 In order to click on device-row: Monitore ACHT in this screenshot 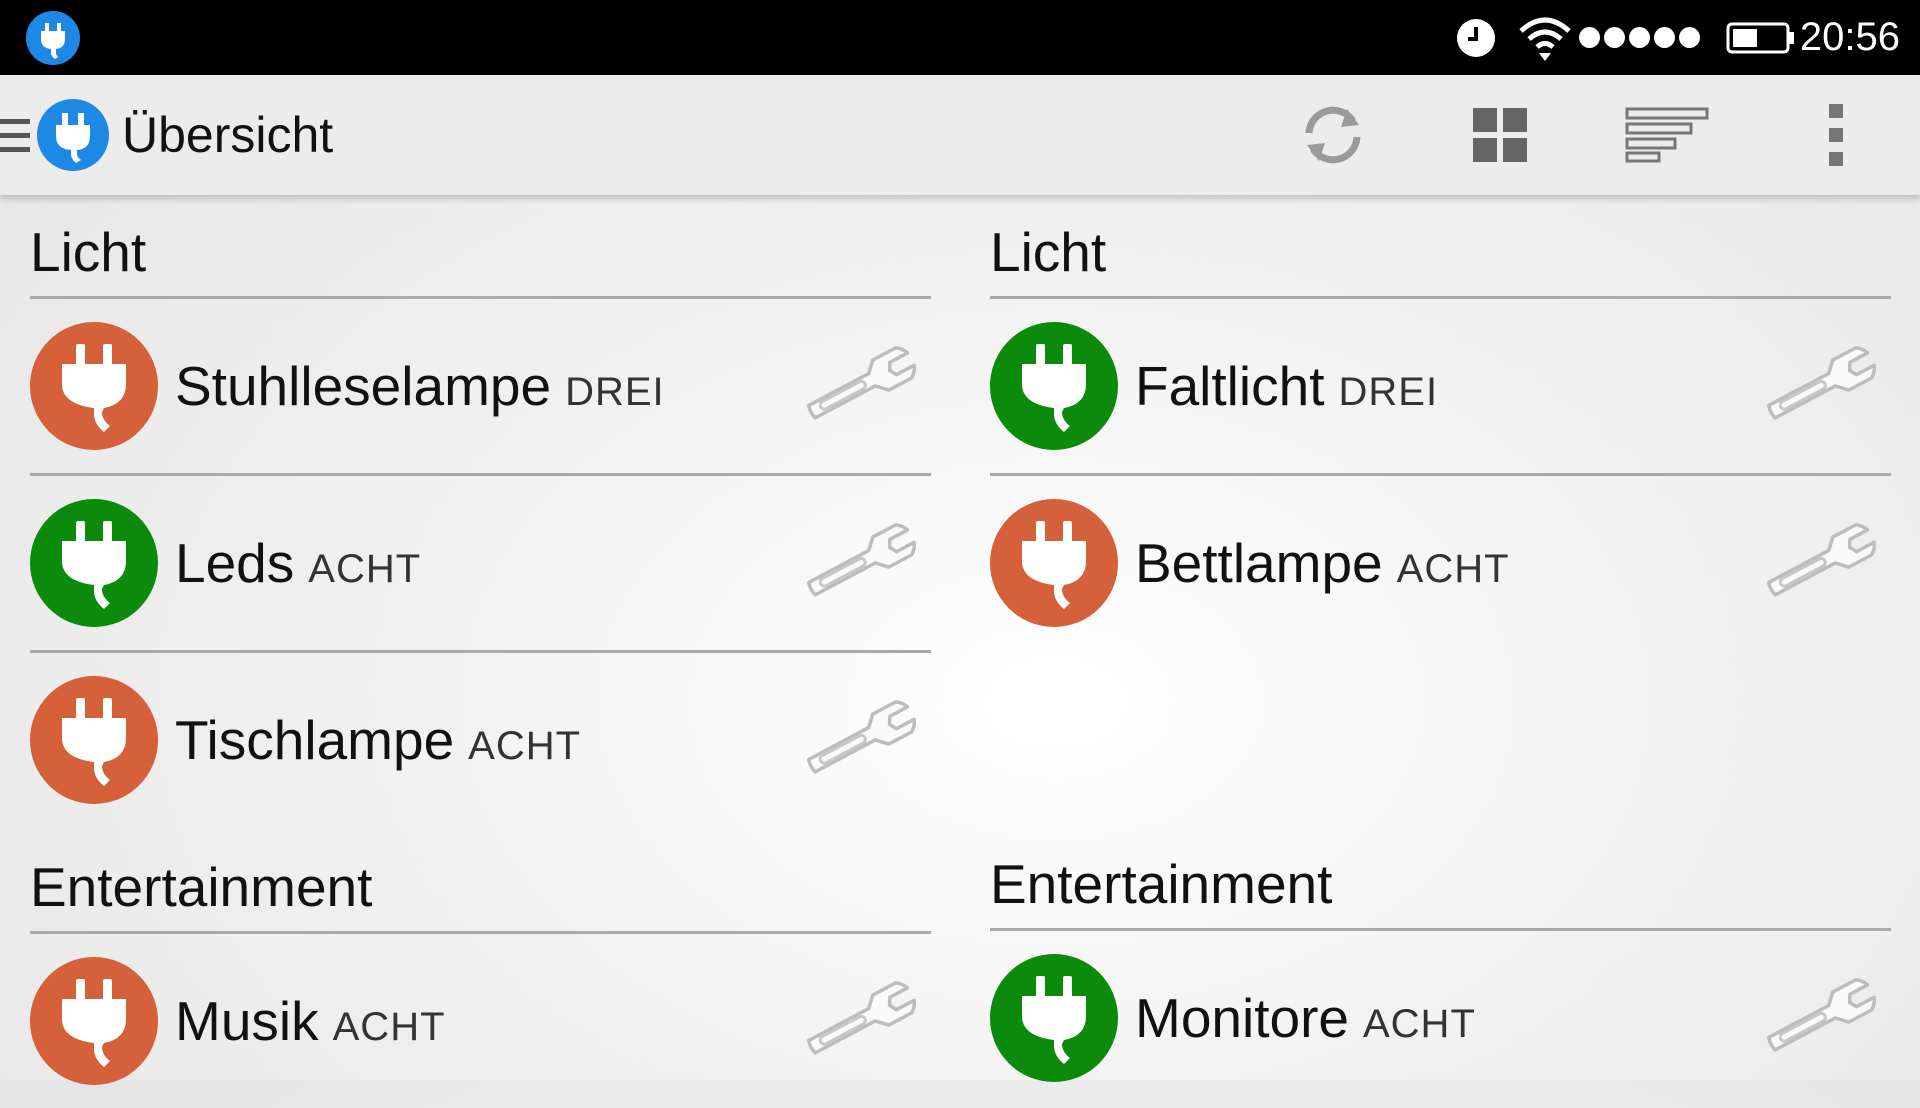, I will do `click(1440, 1018)`.